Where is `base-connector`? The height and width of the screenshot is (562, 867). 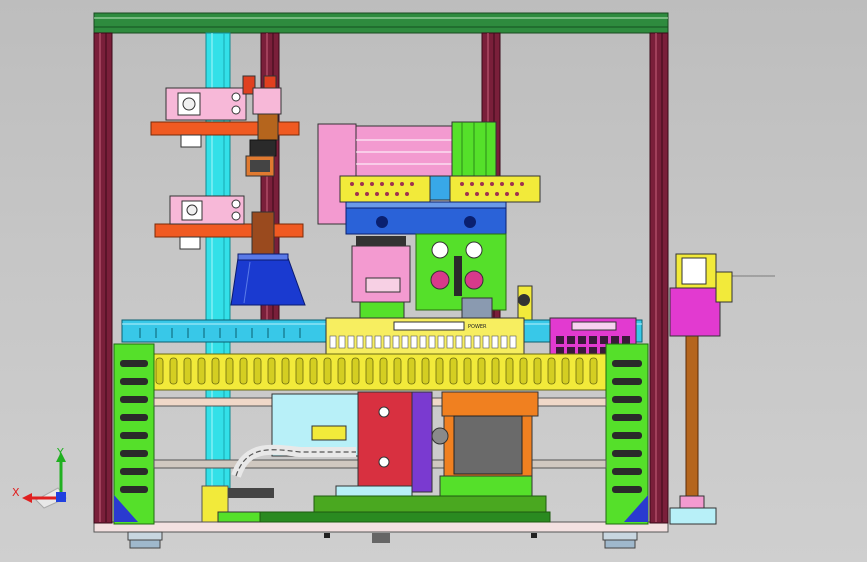 base-connector is located at coordinates (381, 538).